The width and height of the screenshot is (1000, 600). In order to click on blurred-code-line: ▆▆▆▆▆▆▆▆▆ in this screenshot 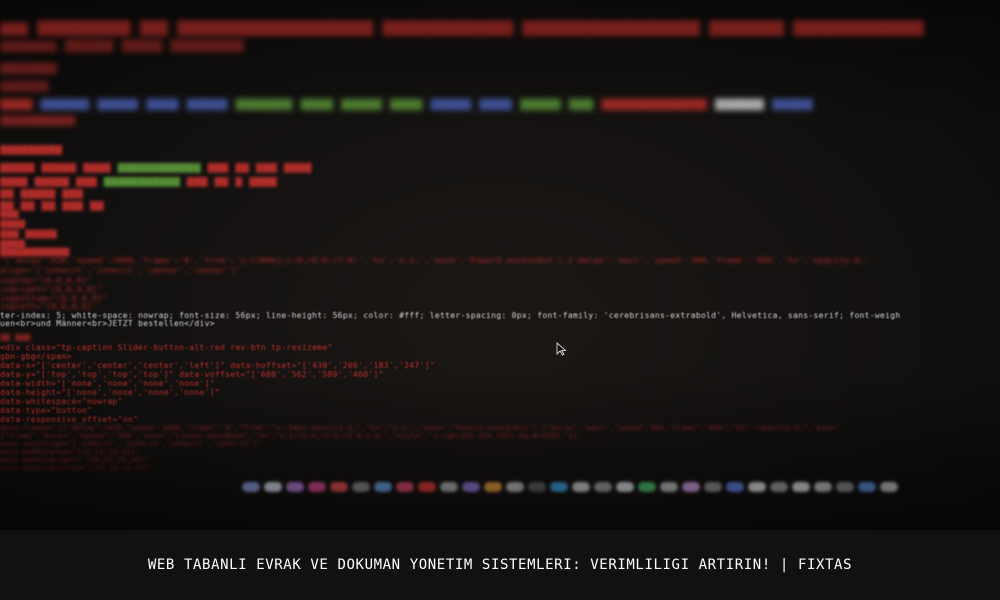, I will do `click(31, 148)`.